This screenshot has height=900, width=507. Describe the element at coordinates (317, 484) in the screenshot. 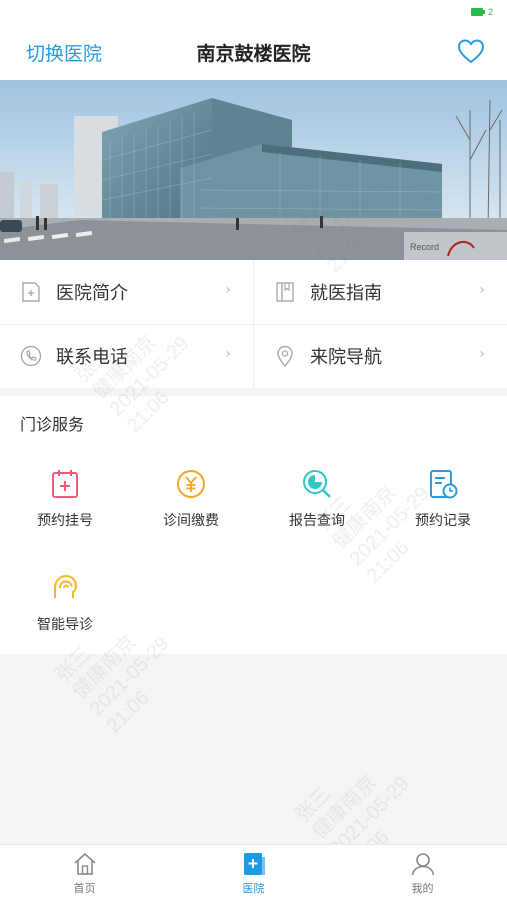

I see `report-search-icon` at that location.